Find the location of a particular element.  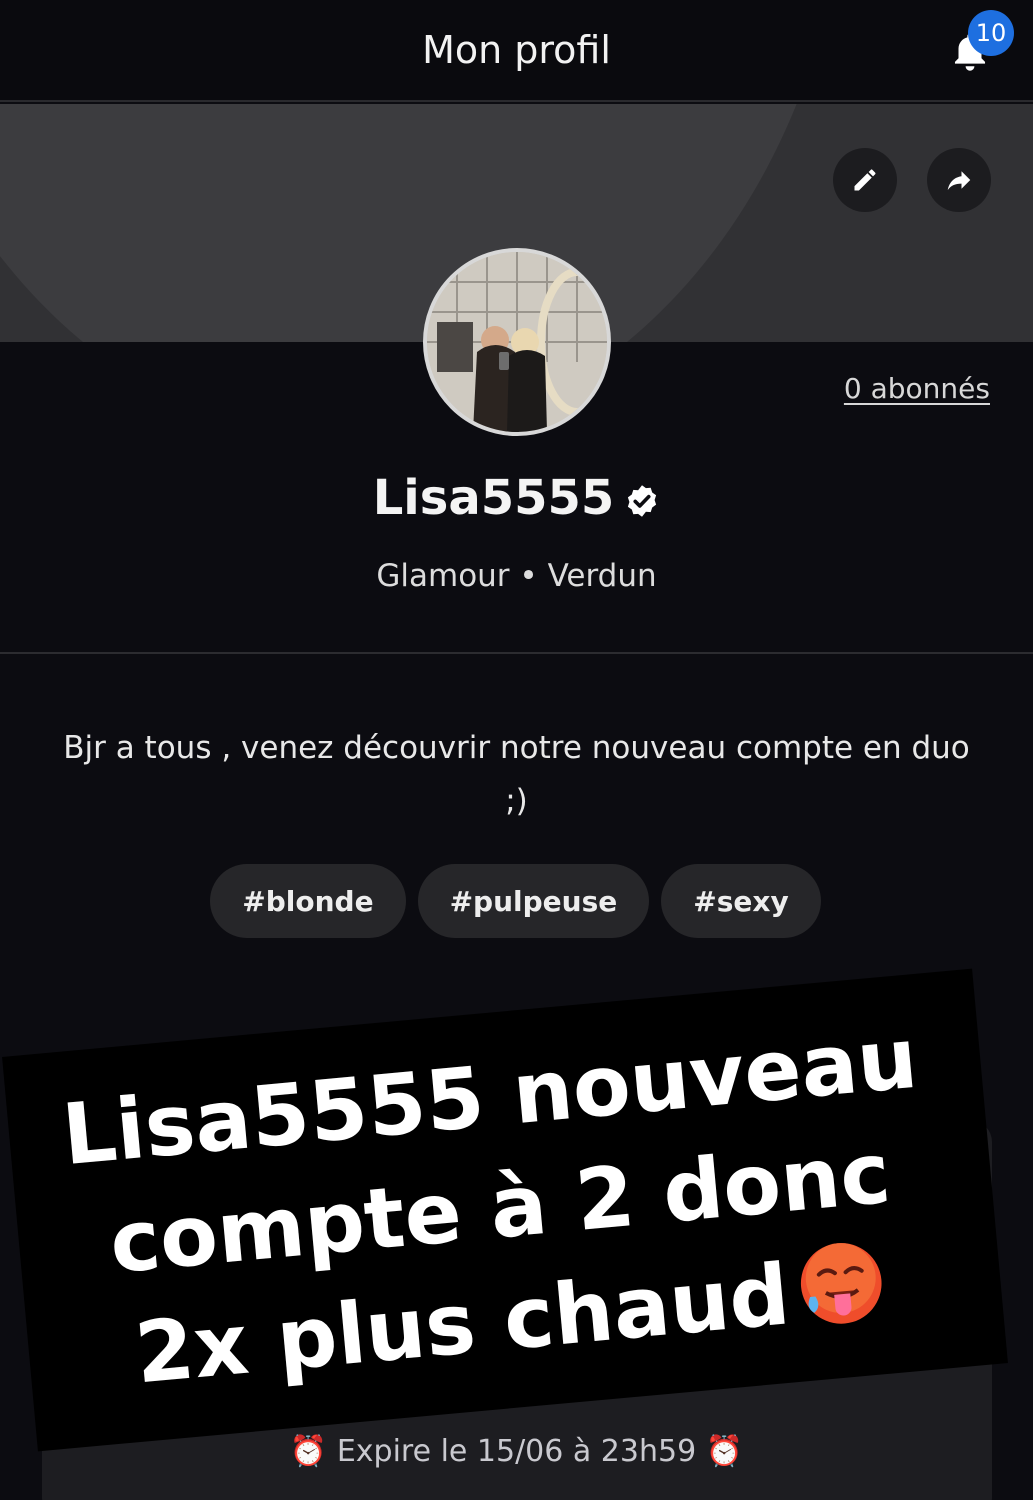

notification-badge: 10 is located at coordinates (991, 33).